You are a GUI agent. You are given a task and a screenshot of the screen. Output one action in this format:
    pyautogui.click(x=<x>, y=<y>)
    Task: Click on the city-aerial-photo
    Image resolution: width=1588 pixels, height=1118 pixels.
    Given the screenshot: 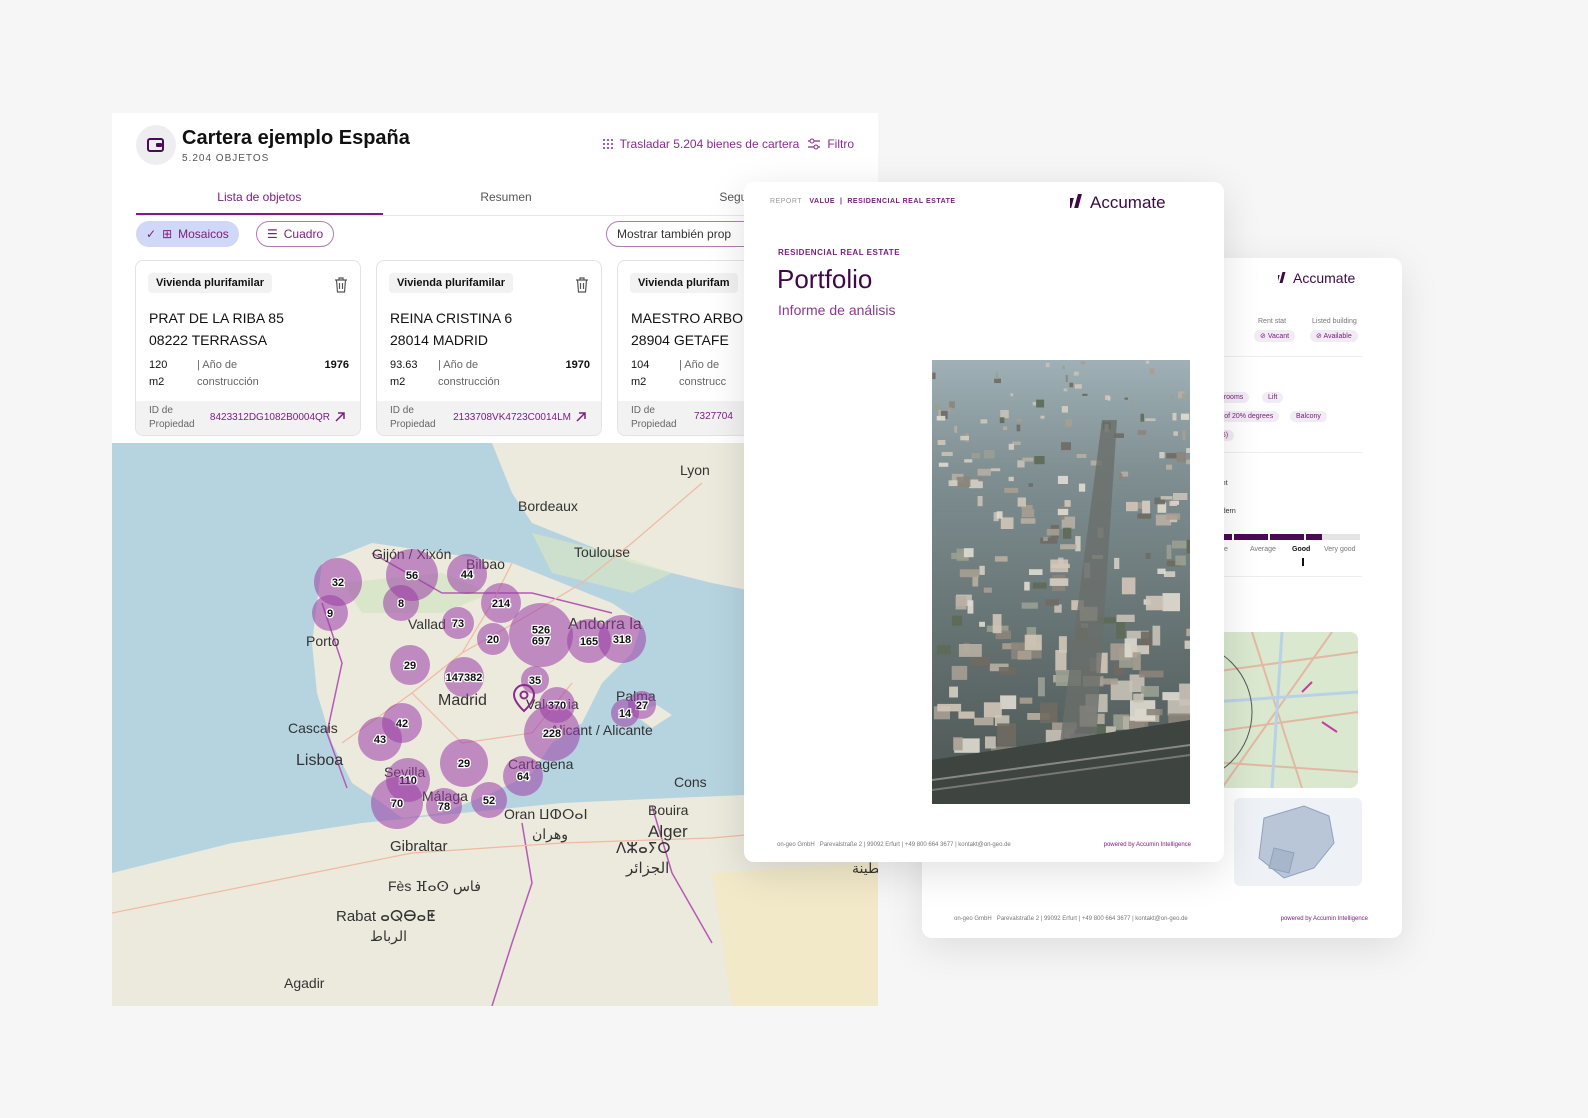 What is the action you would take?
    pyautogui.click(x=1061, y=582)
    